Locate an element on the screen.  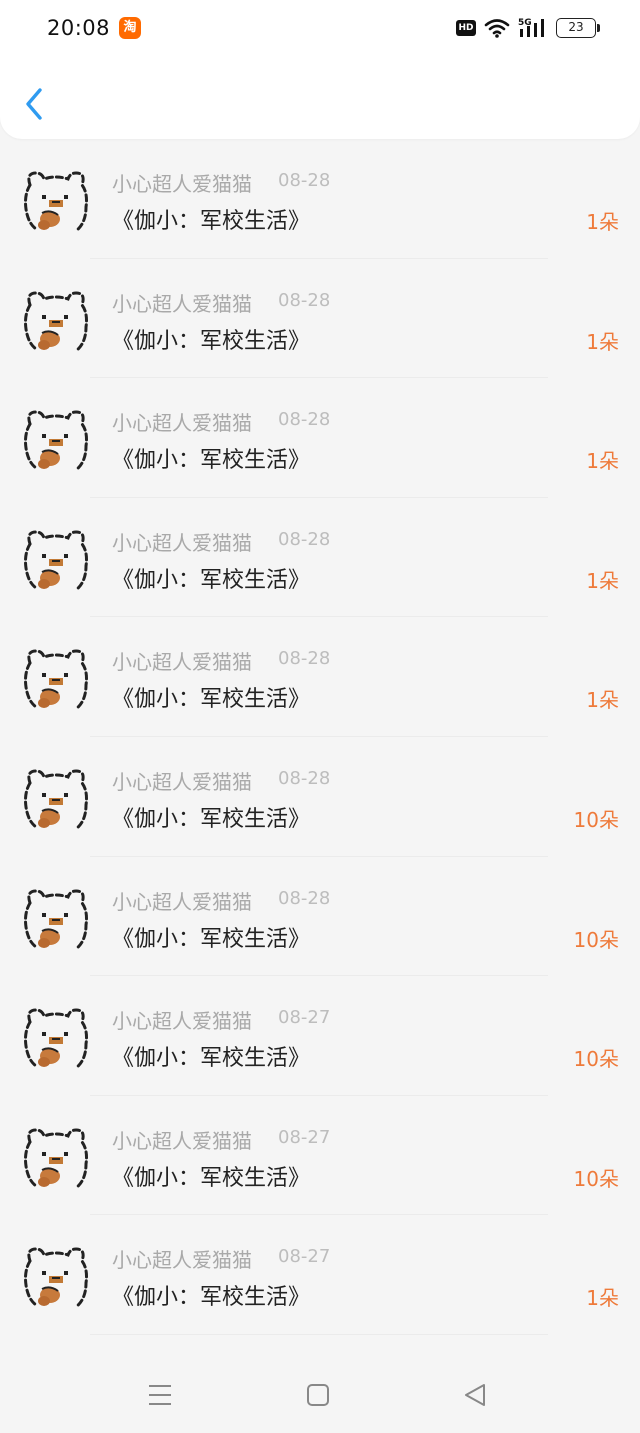
taobao-icon: 淘 is located at coordinates (130, 28).